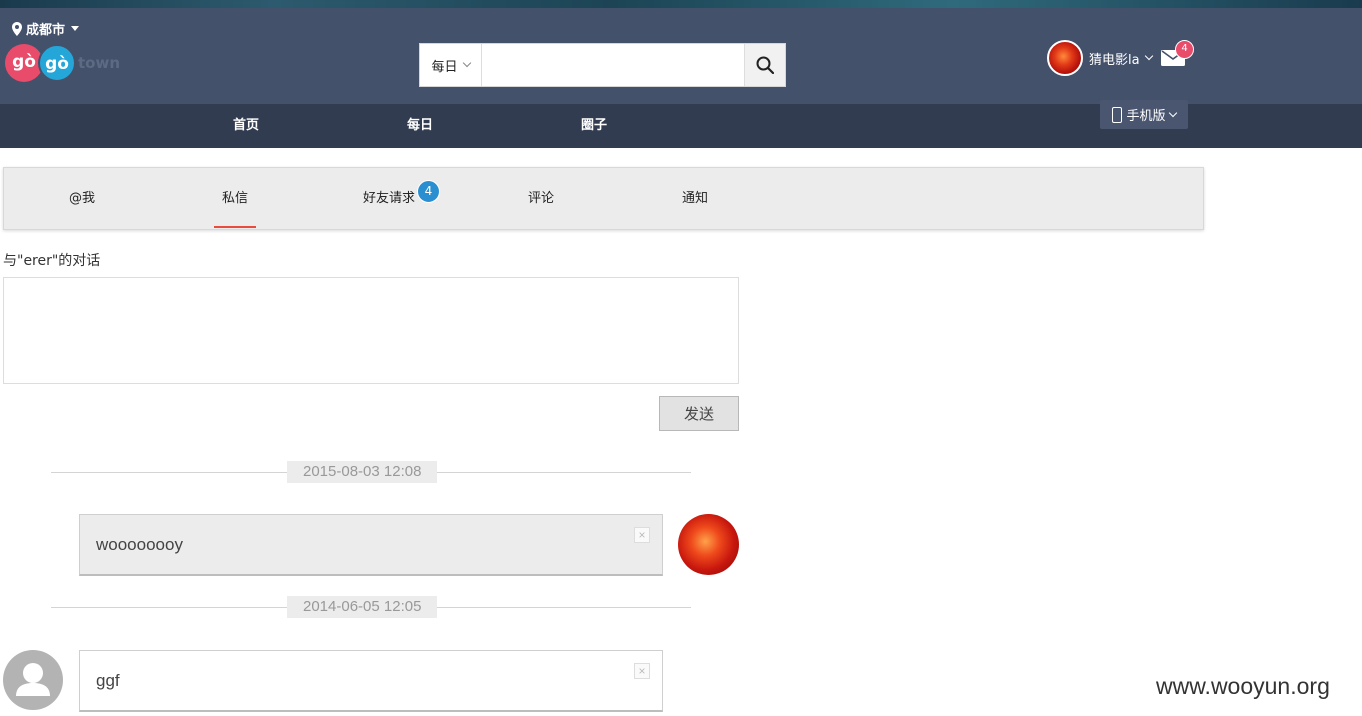 This screenshot has width=1362, height=716. Describe the element at coordinates (681, 4) in the screenshot. I see `top-decorative-strip` at that location.